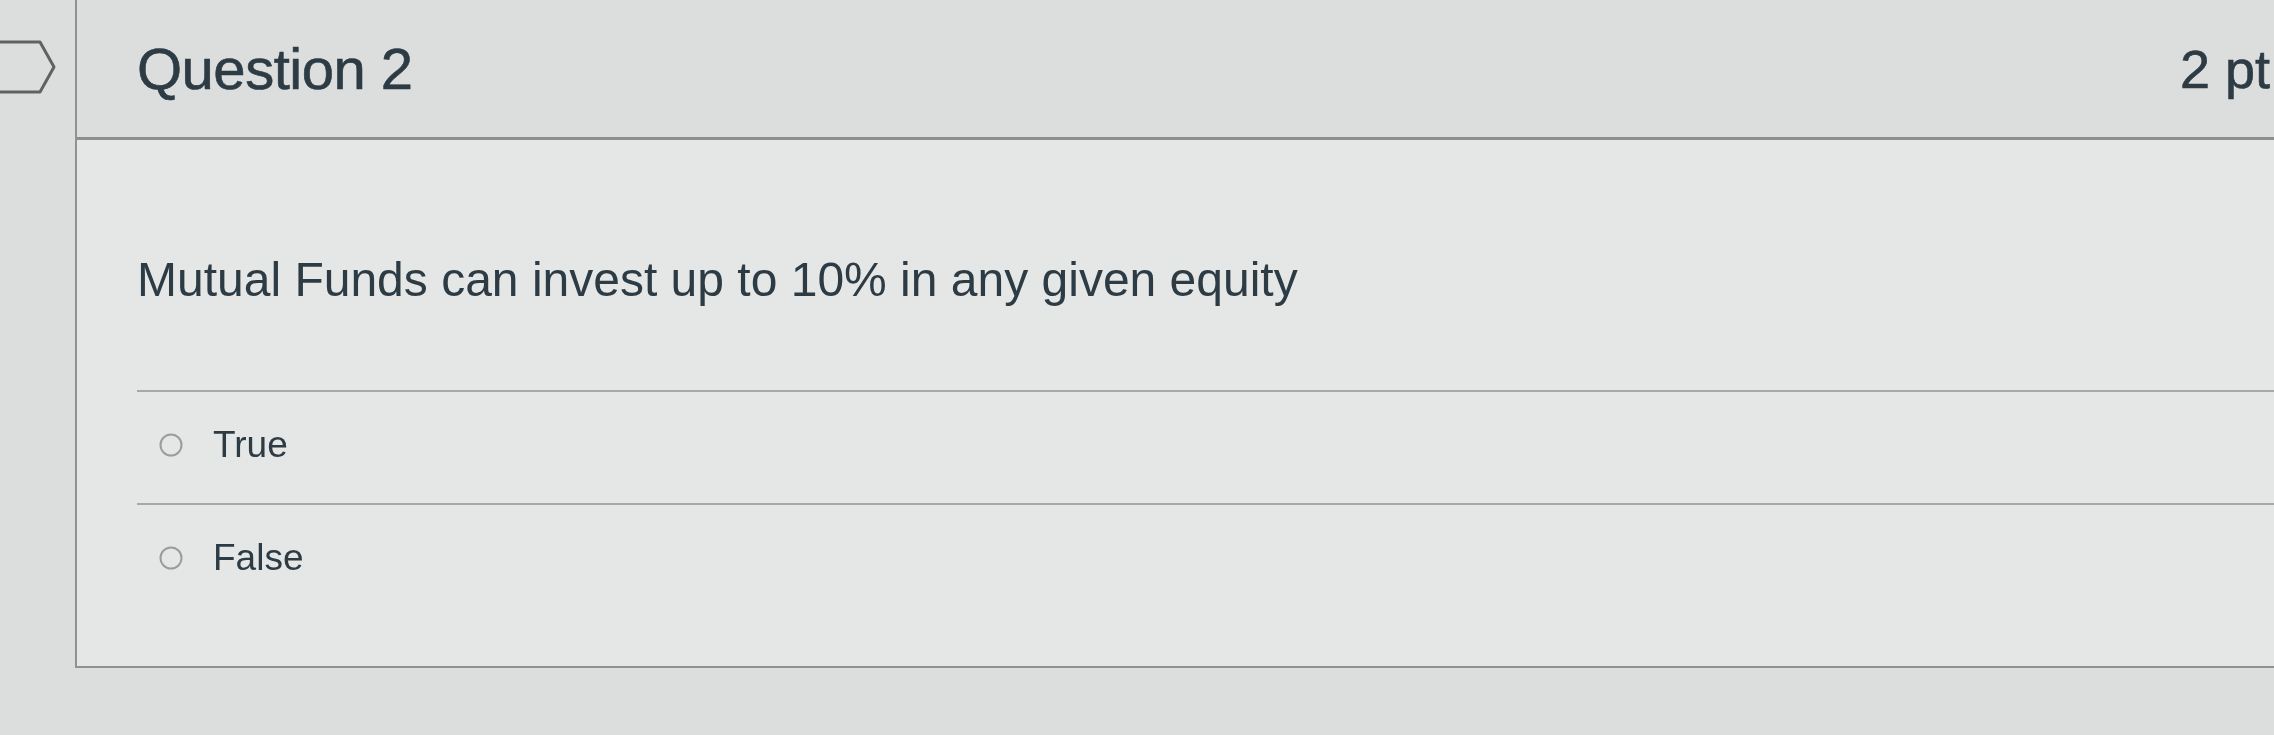 This screenshot has width=2274, height=735. Describe the element at coordinates (717, 280) in the screenshot. I see `question-text: Mutual Funds can invest up to 10% in any given equity` at that location.